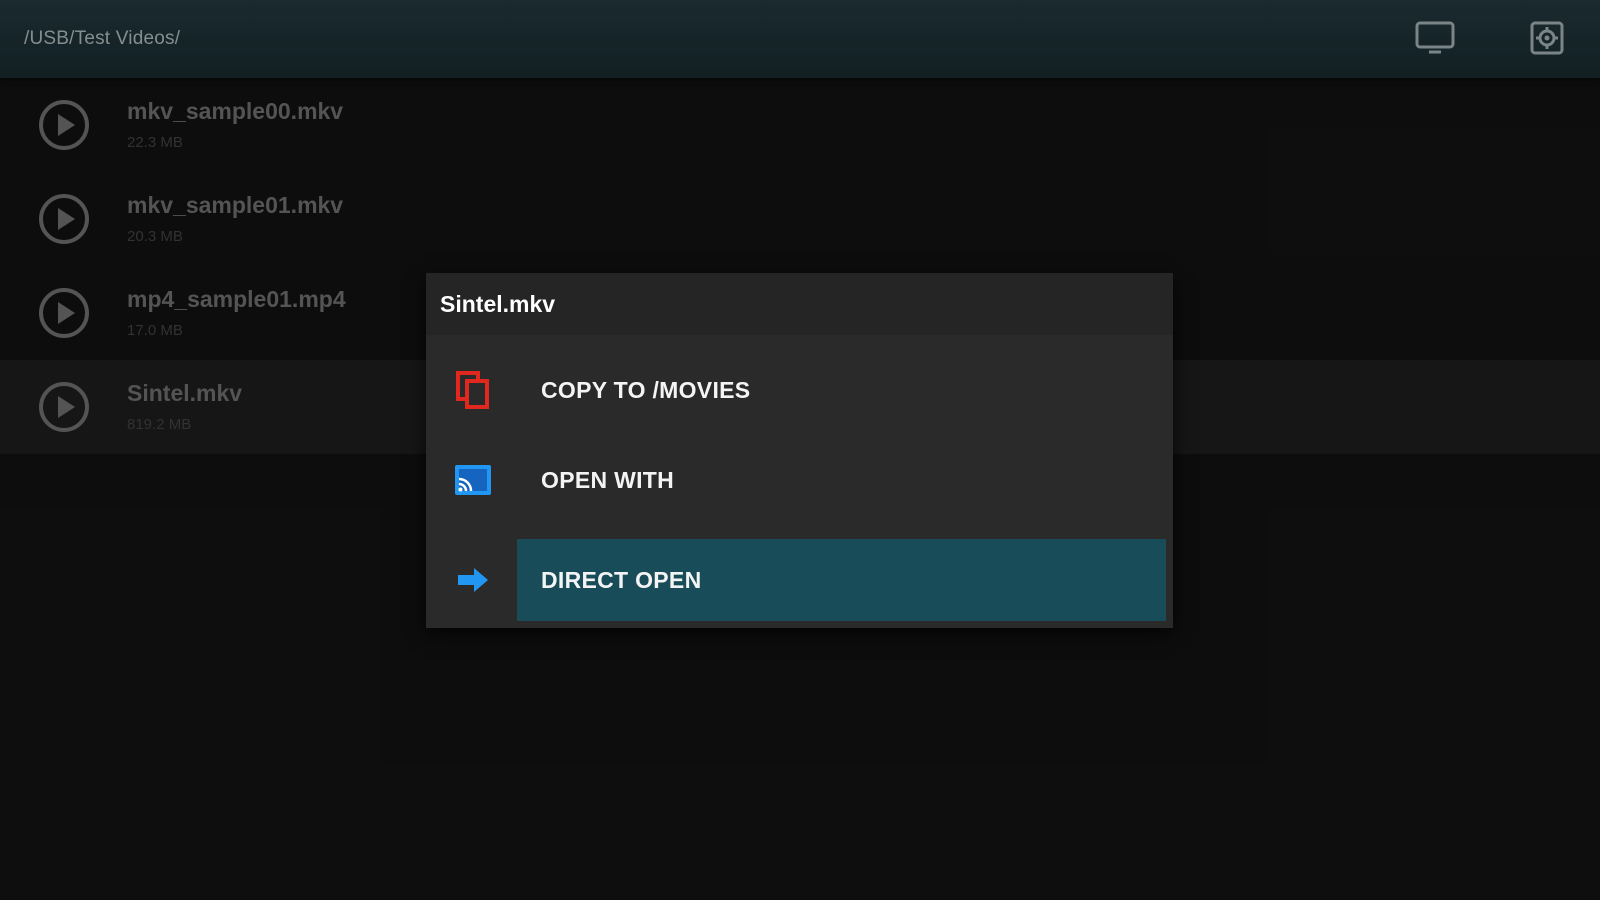 This screenshot has width=1600, height=900. Describe the element at coordinates (646, 390) in the screenshot. I see `menu-item-label: COPY TO /MOVIES` at that location.